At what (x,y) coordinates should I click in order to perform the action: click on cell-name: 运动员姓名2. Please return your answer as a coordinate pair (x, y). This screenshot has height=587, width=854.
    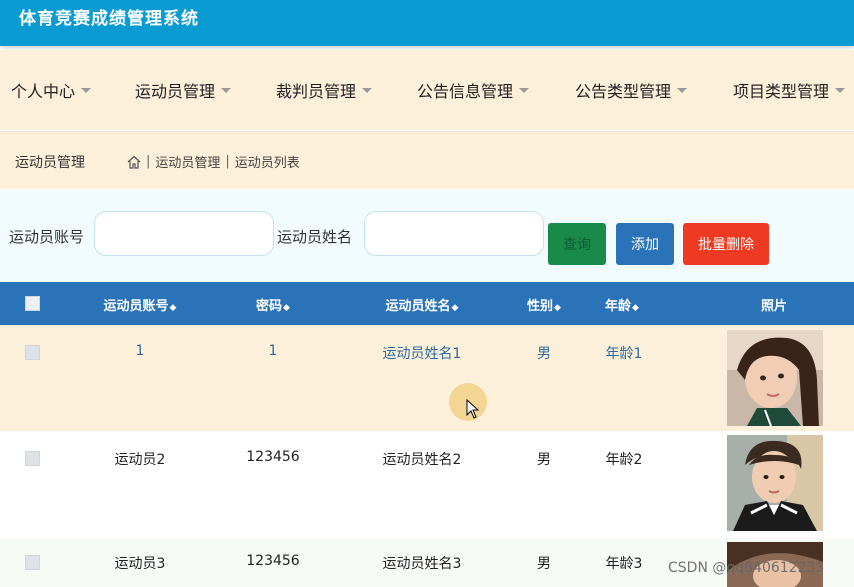
    Looking at the image, I should click on (422, 460).